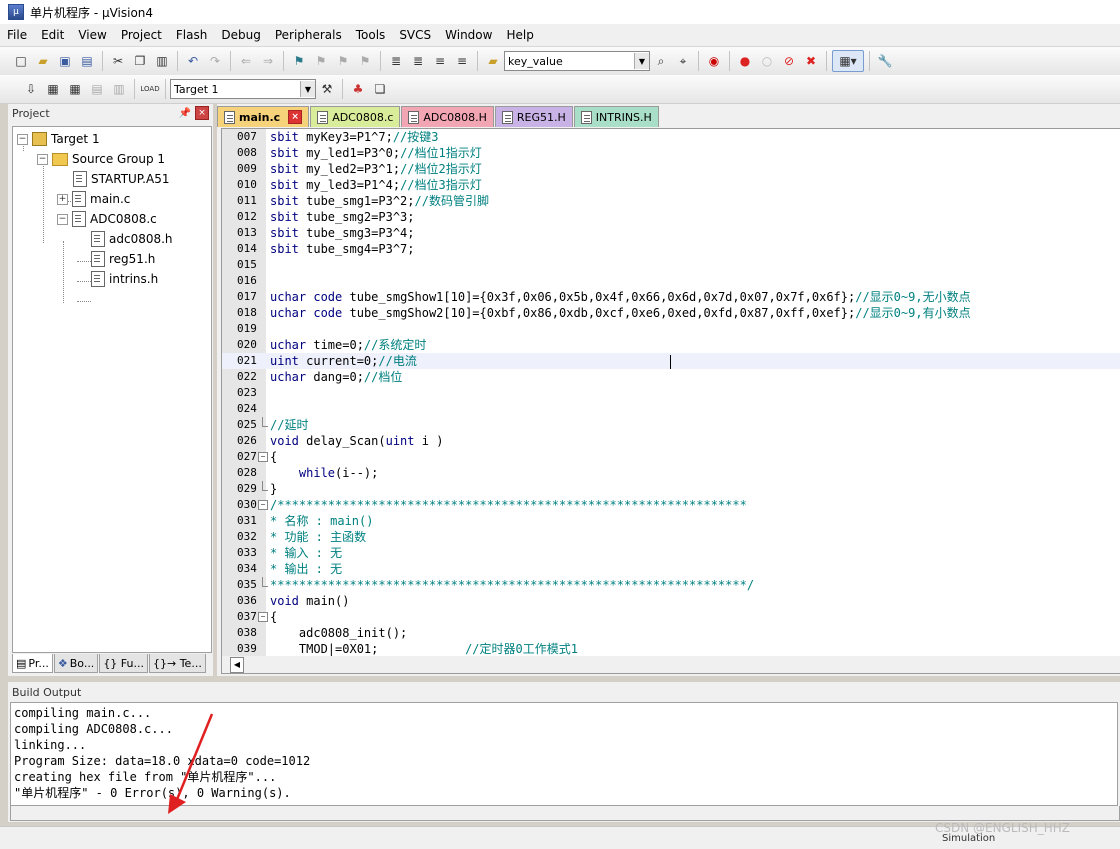 This screenshot has height=849, width=1120. What do you see at coordinates (468, 35) in the screenshot?
I see `menu-window: Window` at bounding box center [468, 35].